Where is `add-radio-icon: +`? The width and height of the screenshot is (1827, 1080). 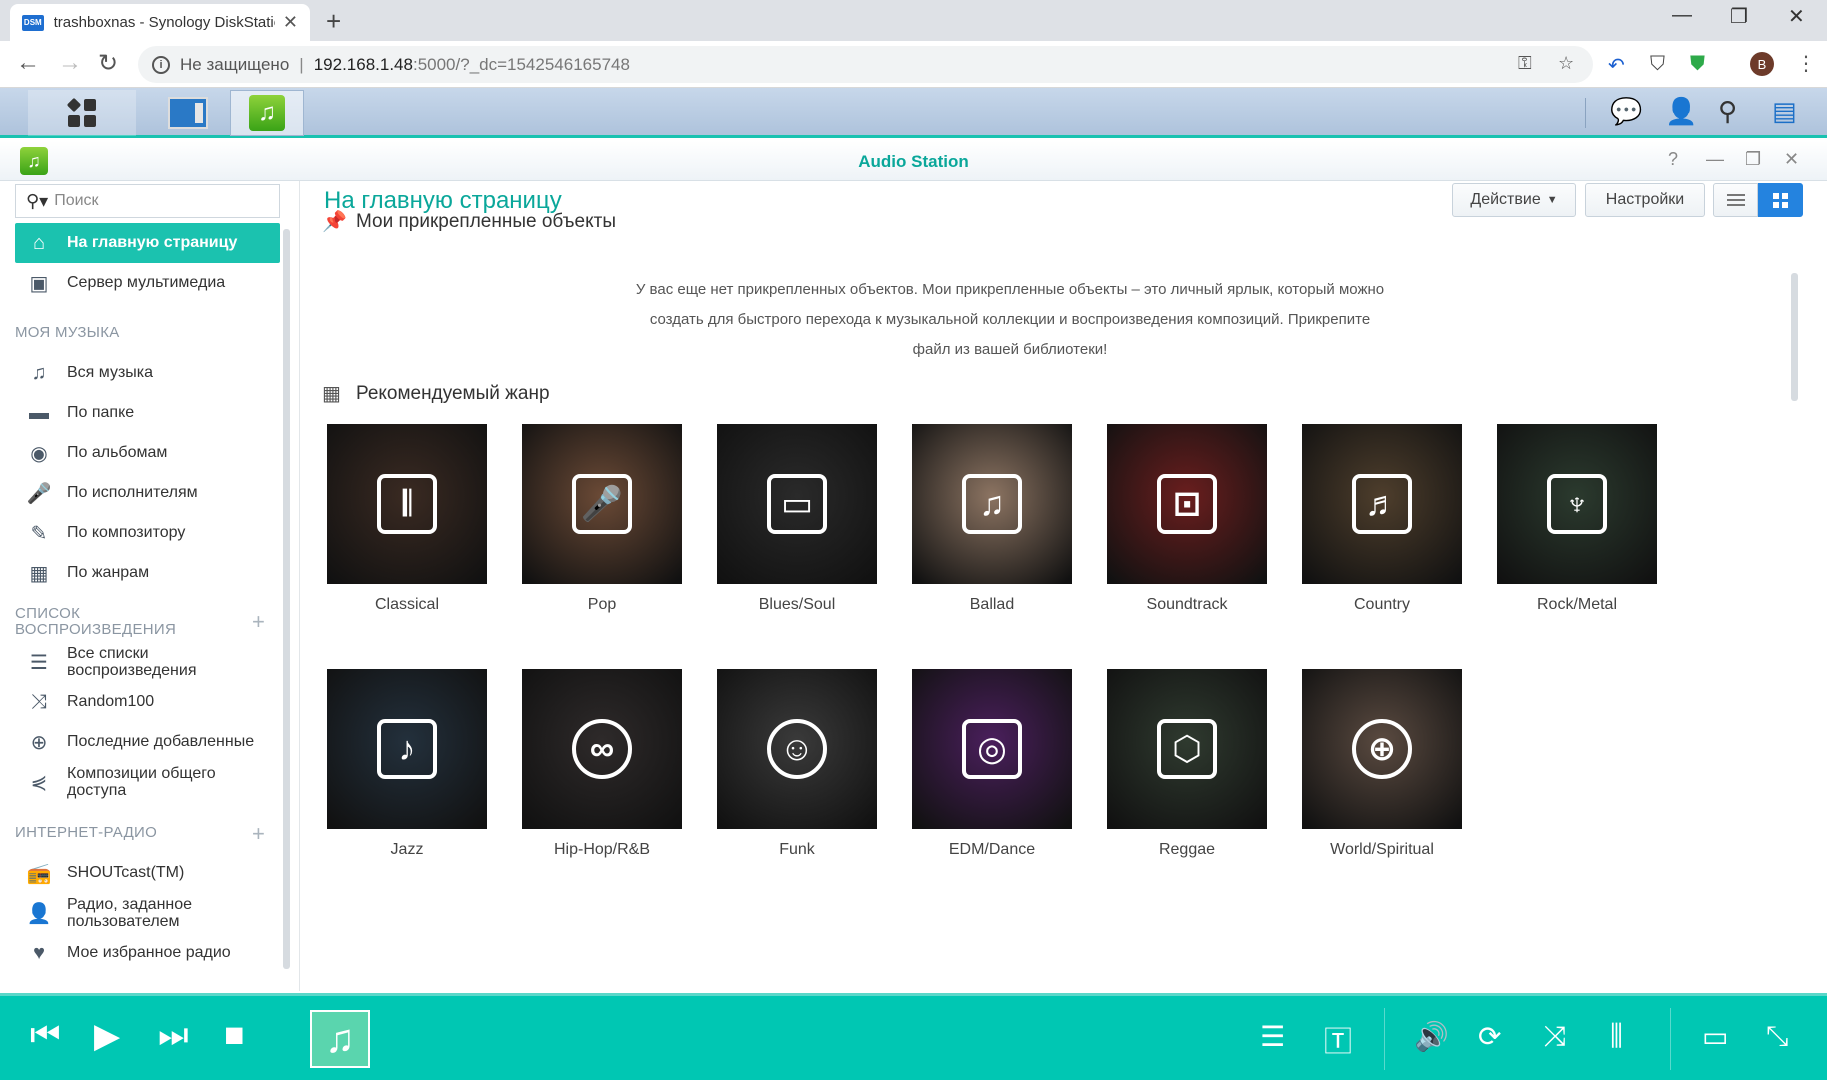
add-radio-icon: + is located at coordinates (258, 834).